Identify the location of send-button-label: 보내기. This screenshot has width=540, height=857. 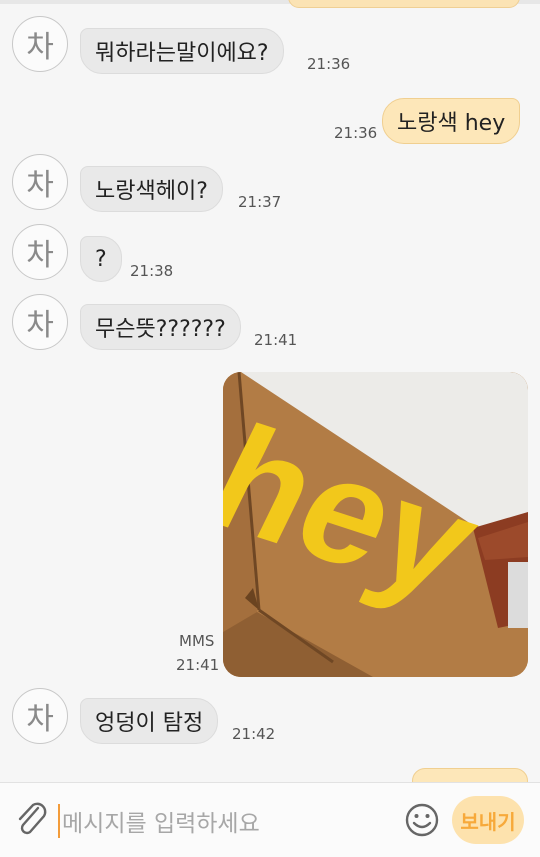
(488, 821).